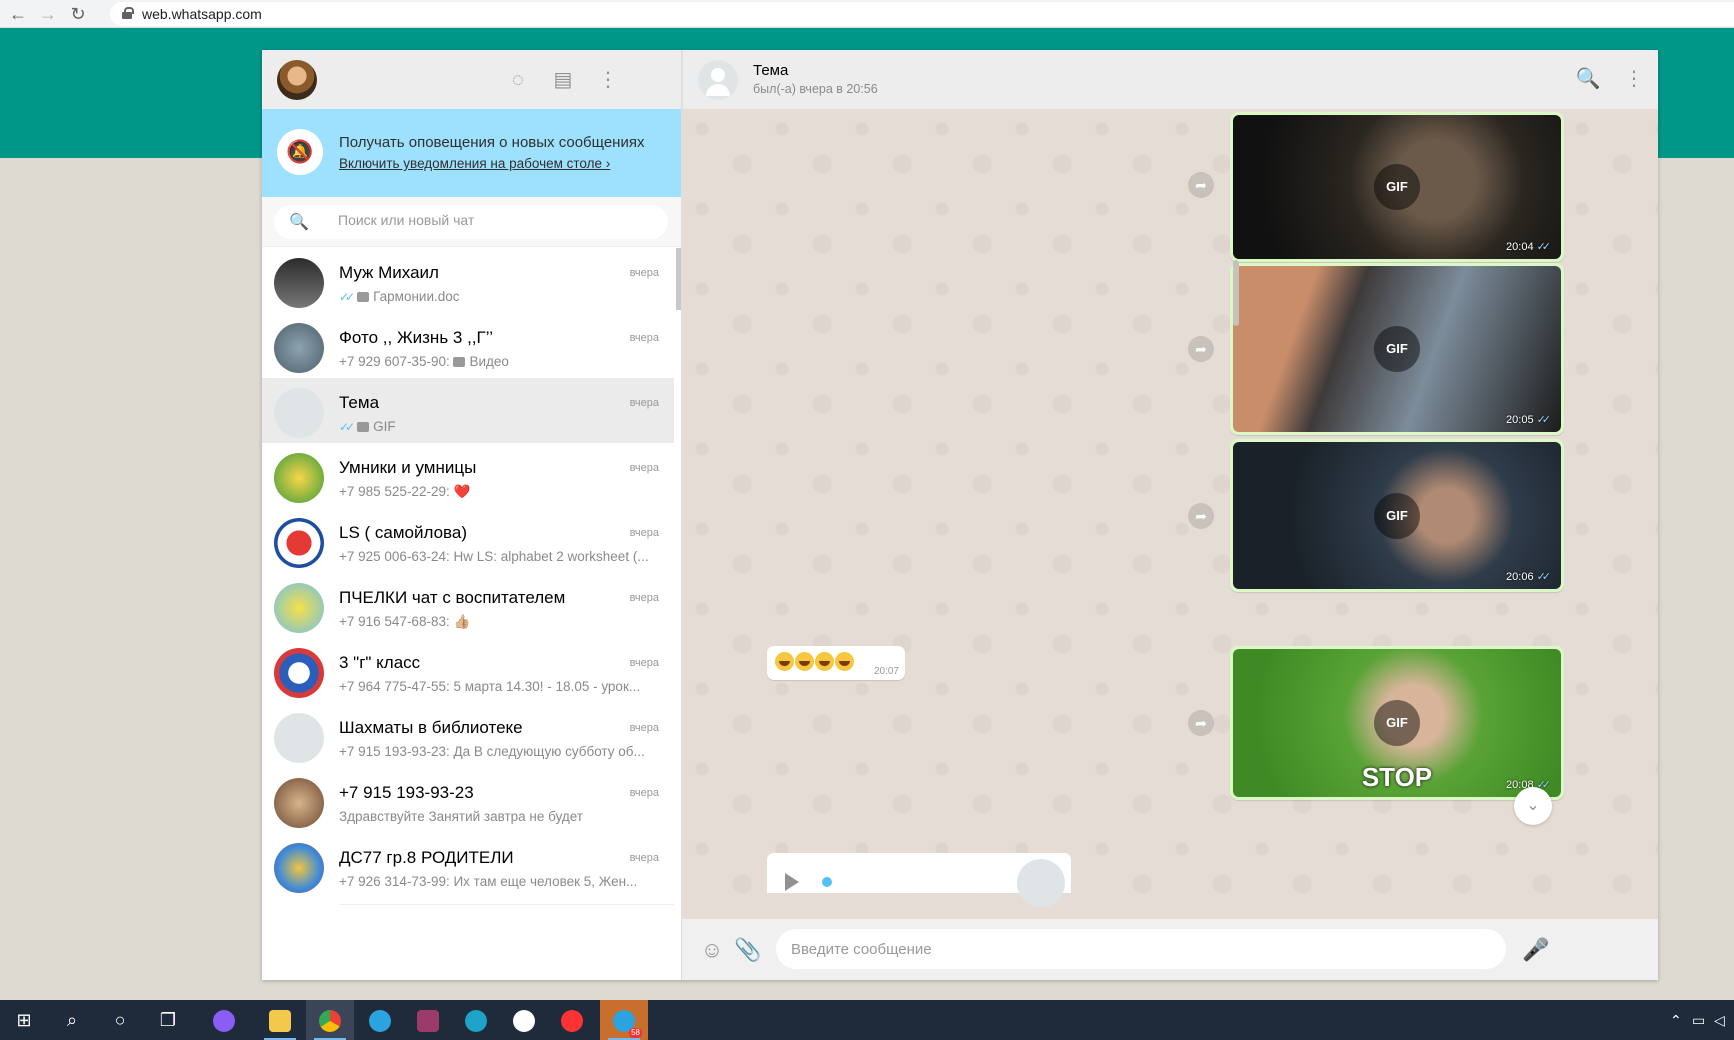 This screenshot has height=1040, width=1734. I want to click on conversation-header: Тема был(-а) вчера в 20:56 🔍 ⋮, so click(1170, 79).